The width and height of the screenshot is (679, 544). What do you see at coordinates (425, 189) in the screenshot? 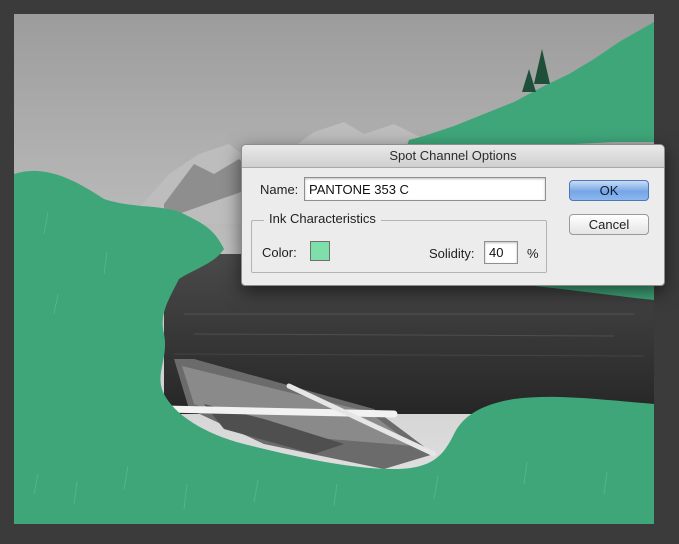
I see `name-input` at bounding box center [425, 189].